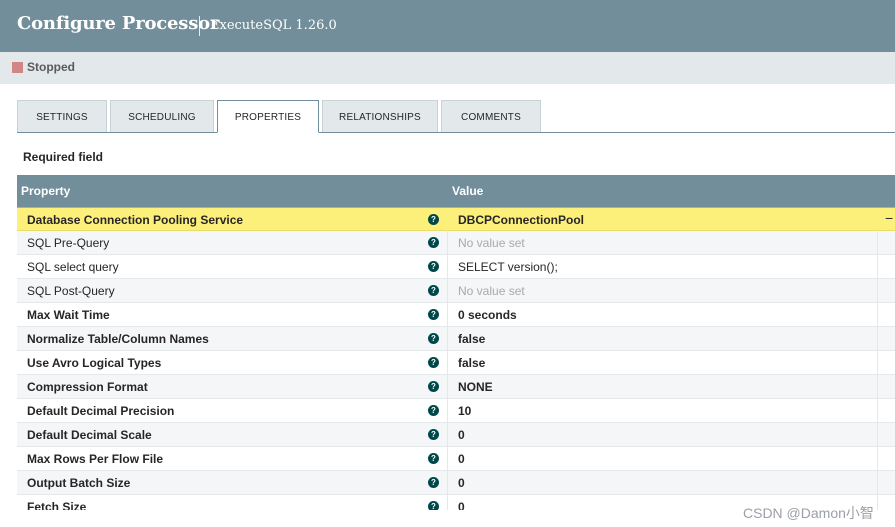 The width and height of the screenshot is (895, 527). I want to click on property-name: Database Connection Pooling Service, so click(135, 220).